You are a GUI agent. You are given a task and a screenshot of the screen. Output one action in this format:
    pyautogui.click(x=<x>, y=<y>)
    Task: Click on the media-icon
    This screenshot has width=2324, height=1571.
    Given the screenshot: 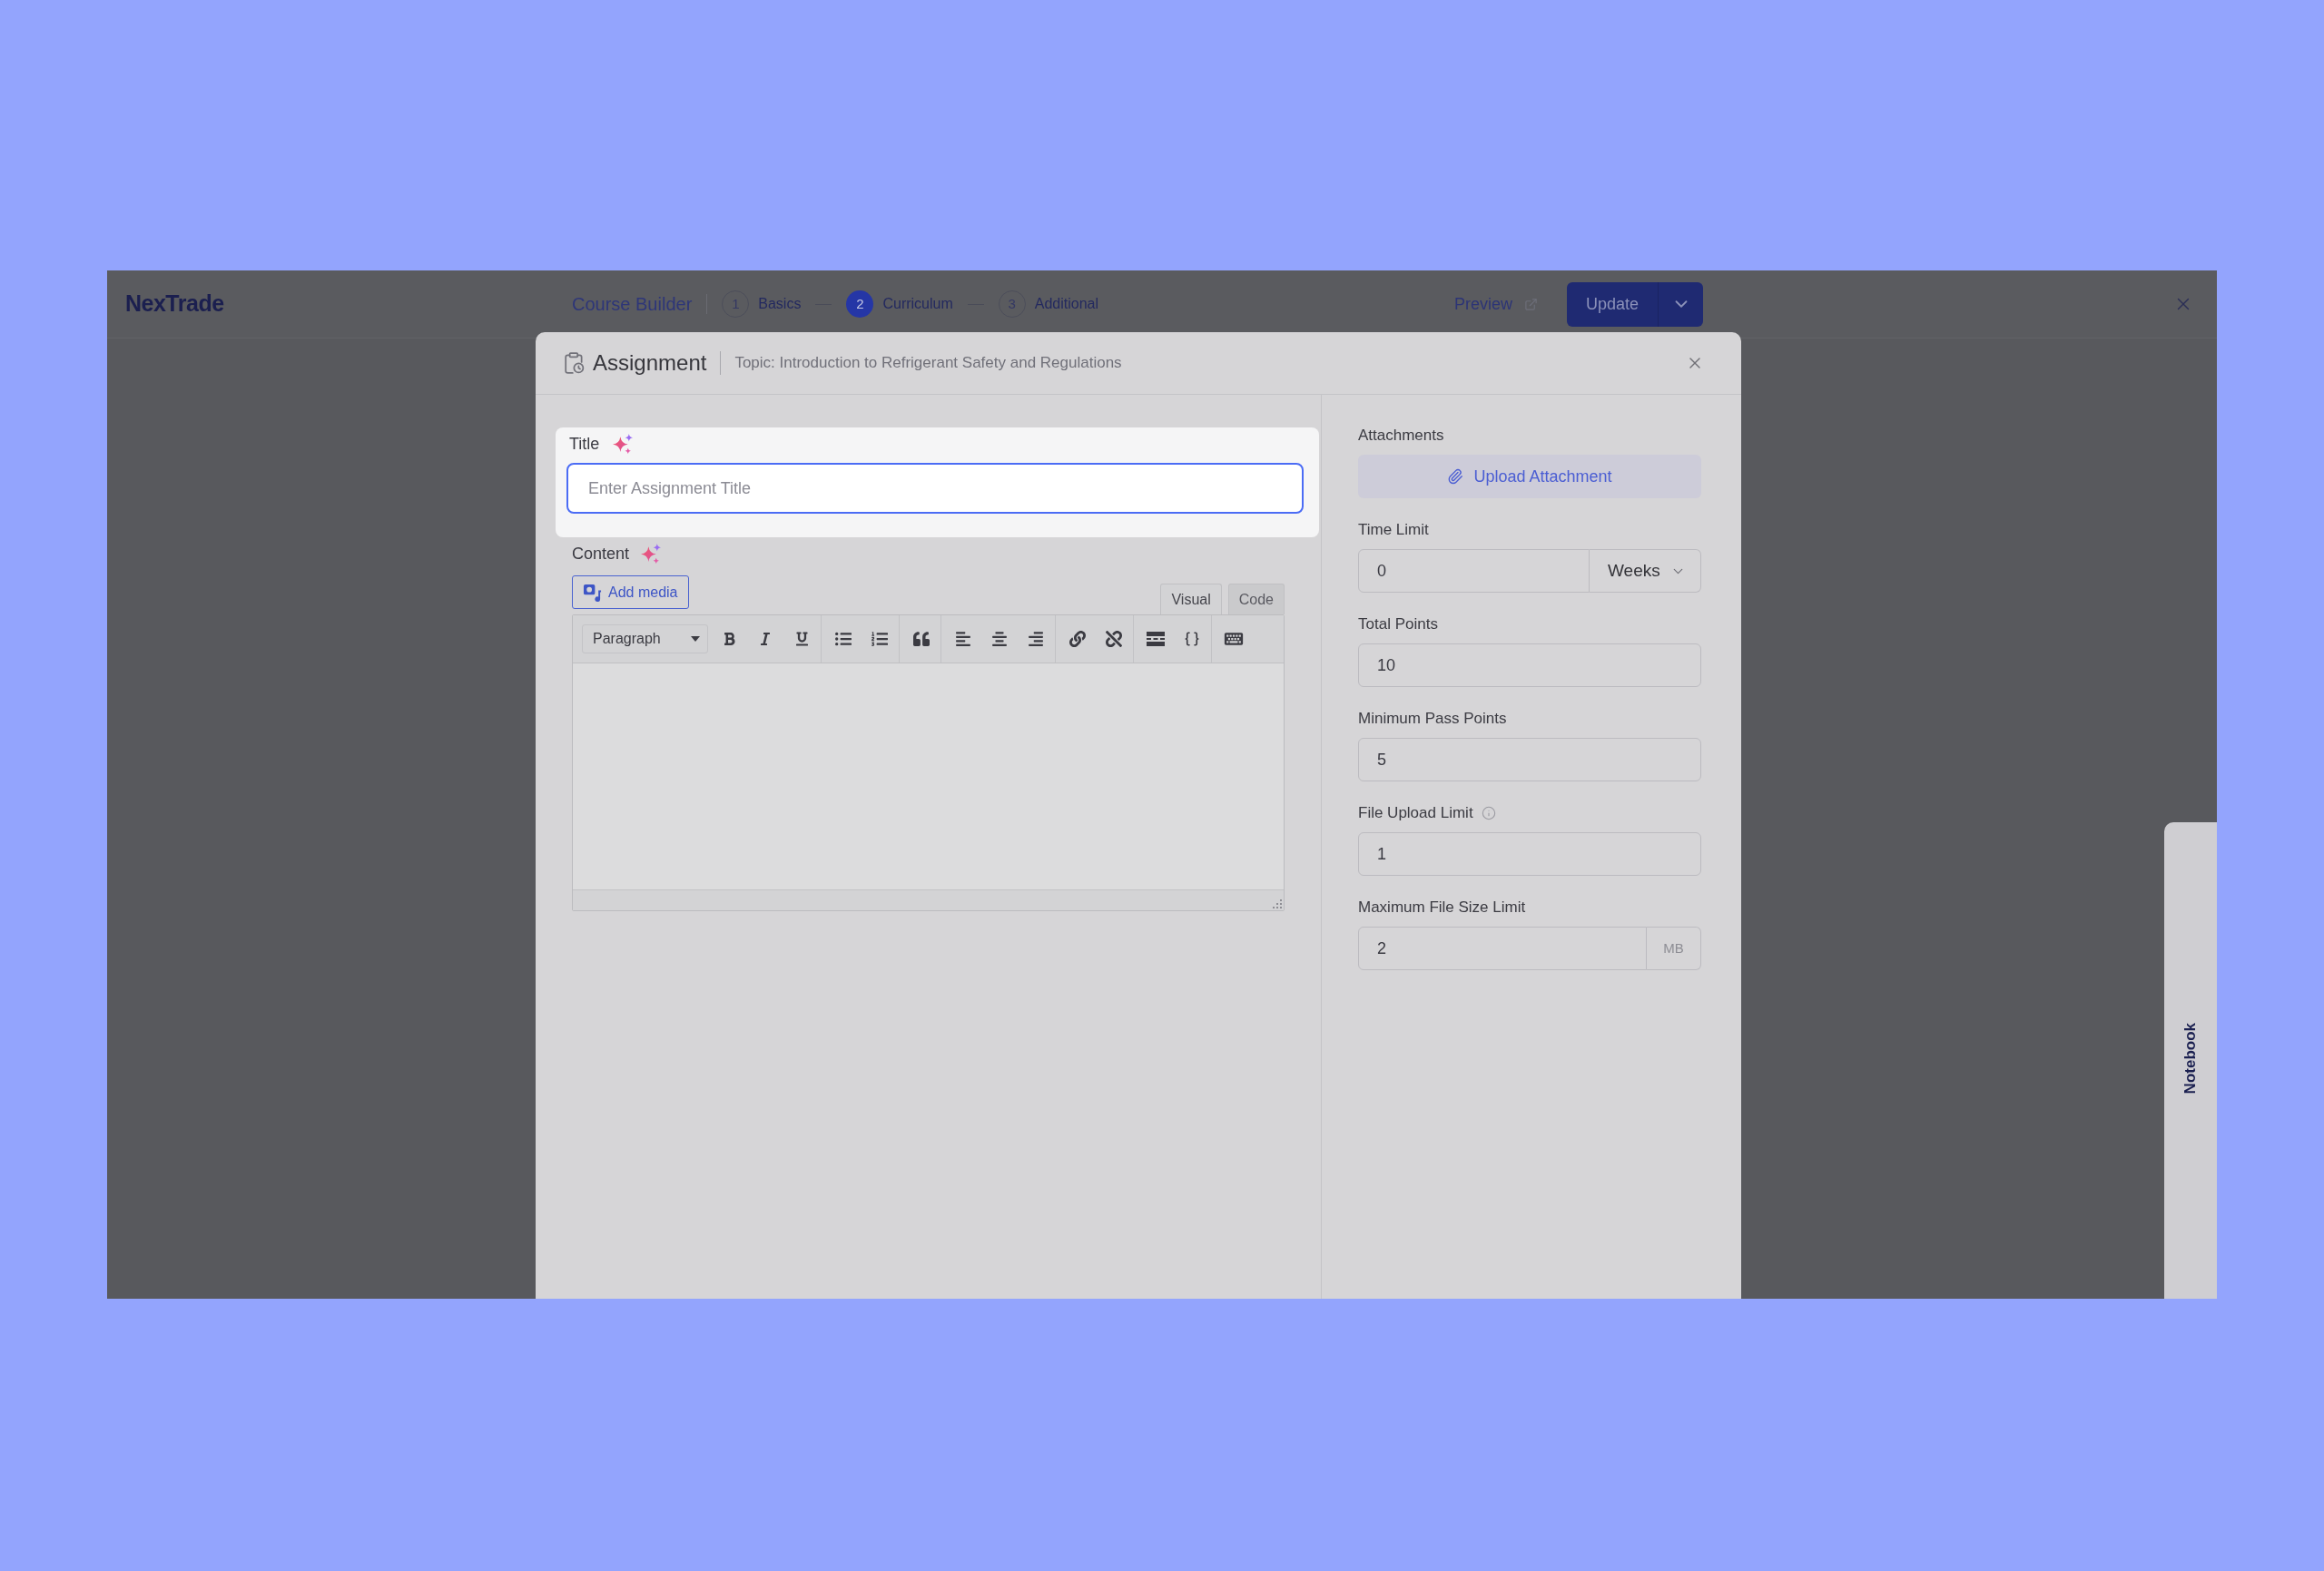 What is the action you would take?
    pyautogui.click(x=592, y=592)
    